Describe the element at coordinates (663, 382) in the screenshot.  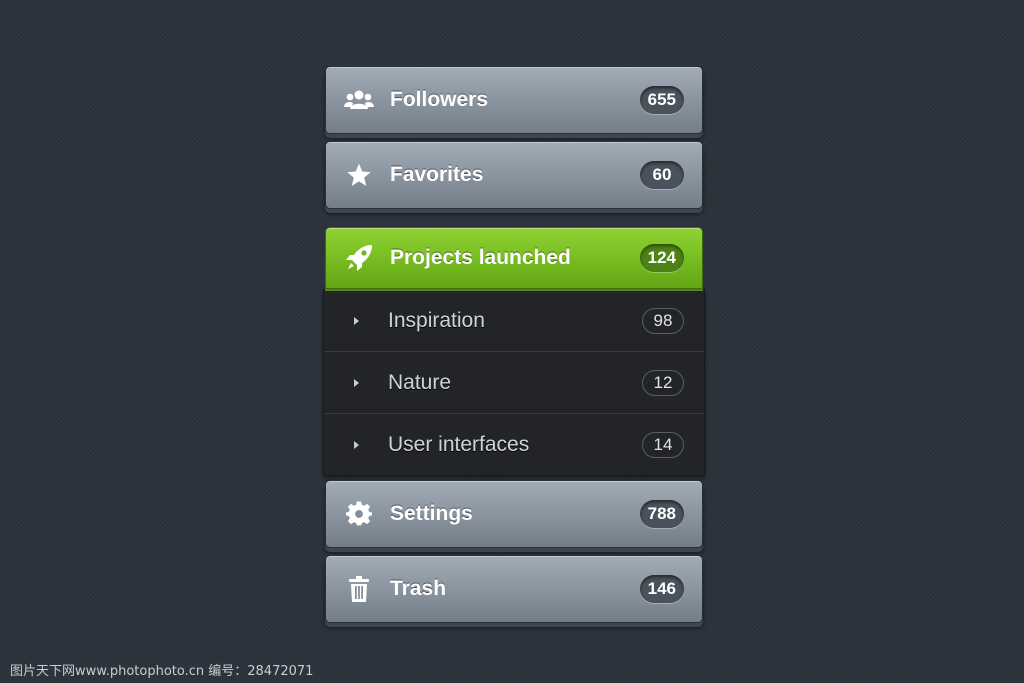
I see `count-badge: 12` at that location.